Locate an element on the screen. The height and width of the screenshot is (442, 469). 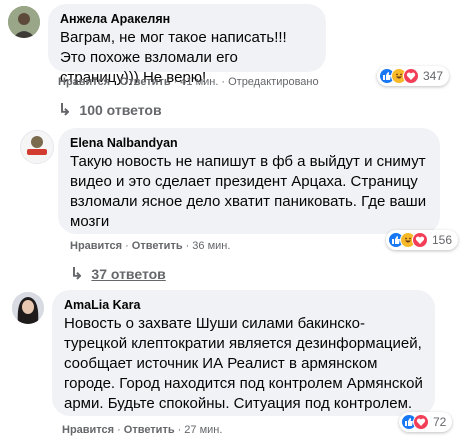
comment-actions: Нравится · Ответить · 27 мин. is located at coordinates (142, 430).